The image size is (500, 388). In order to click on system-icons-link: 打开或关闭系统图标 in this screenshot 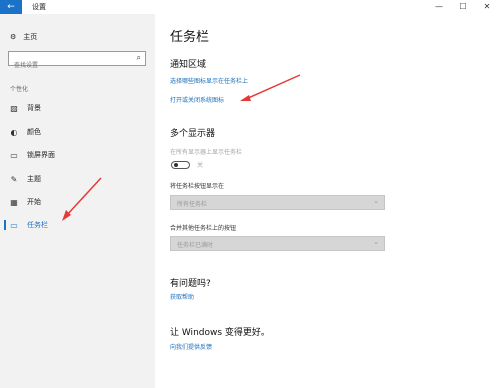, I will do `click(197, 99)`.